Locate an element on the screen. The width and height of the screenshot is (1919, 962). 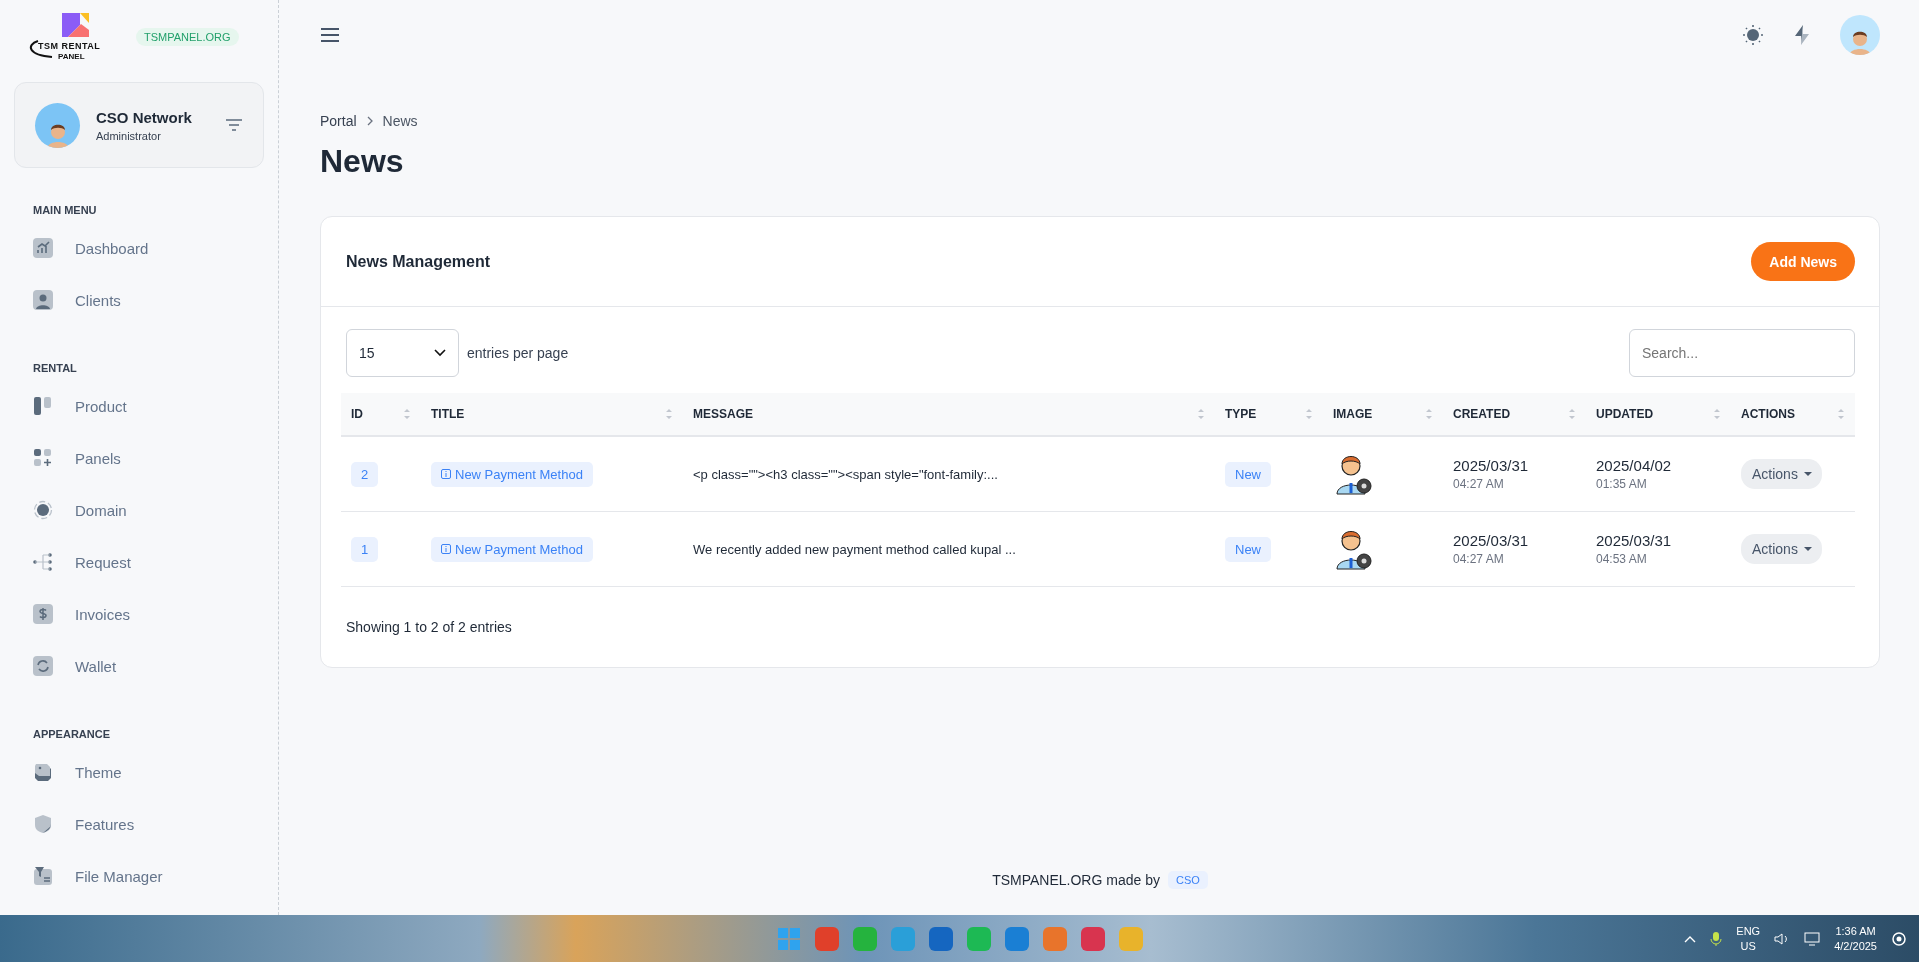
dollar-icon is located at coordinates (43, 614).